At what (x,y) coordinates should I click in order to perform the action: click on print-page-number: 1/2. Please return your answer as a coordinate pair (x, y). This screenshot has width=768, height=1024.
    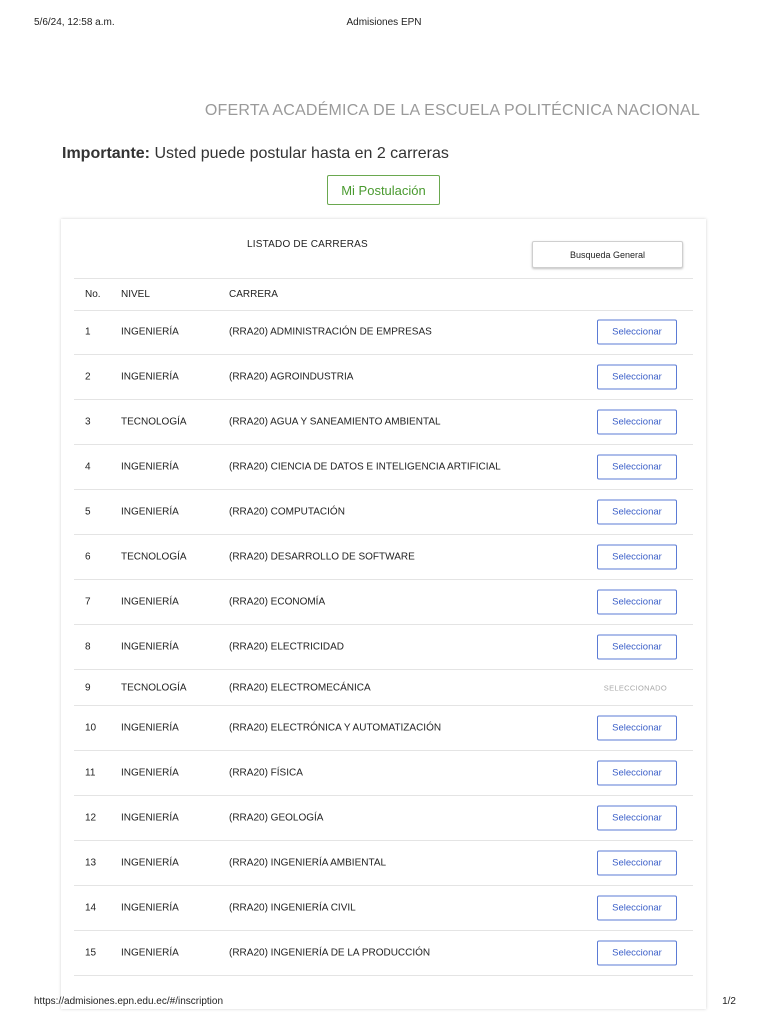
    Looking at the image, I should click on (729, 1001).